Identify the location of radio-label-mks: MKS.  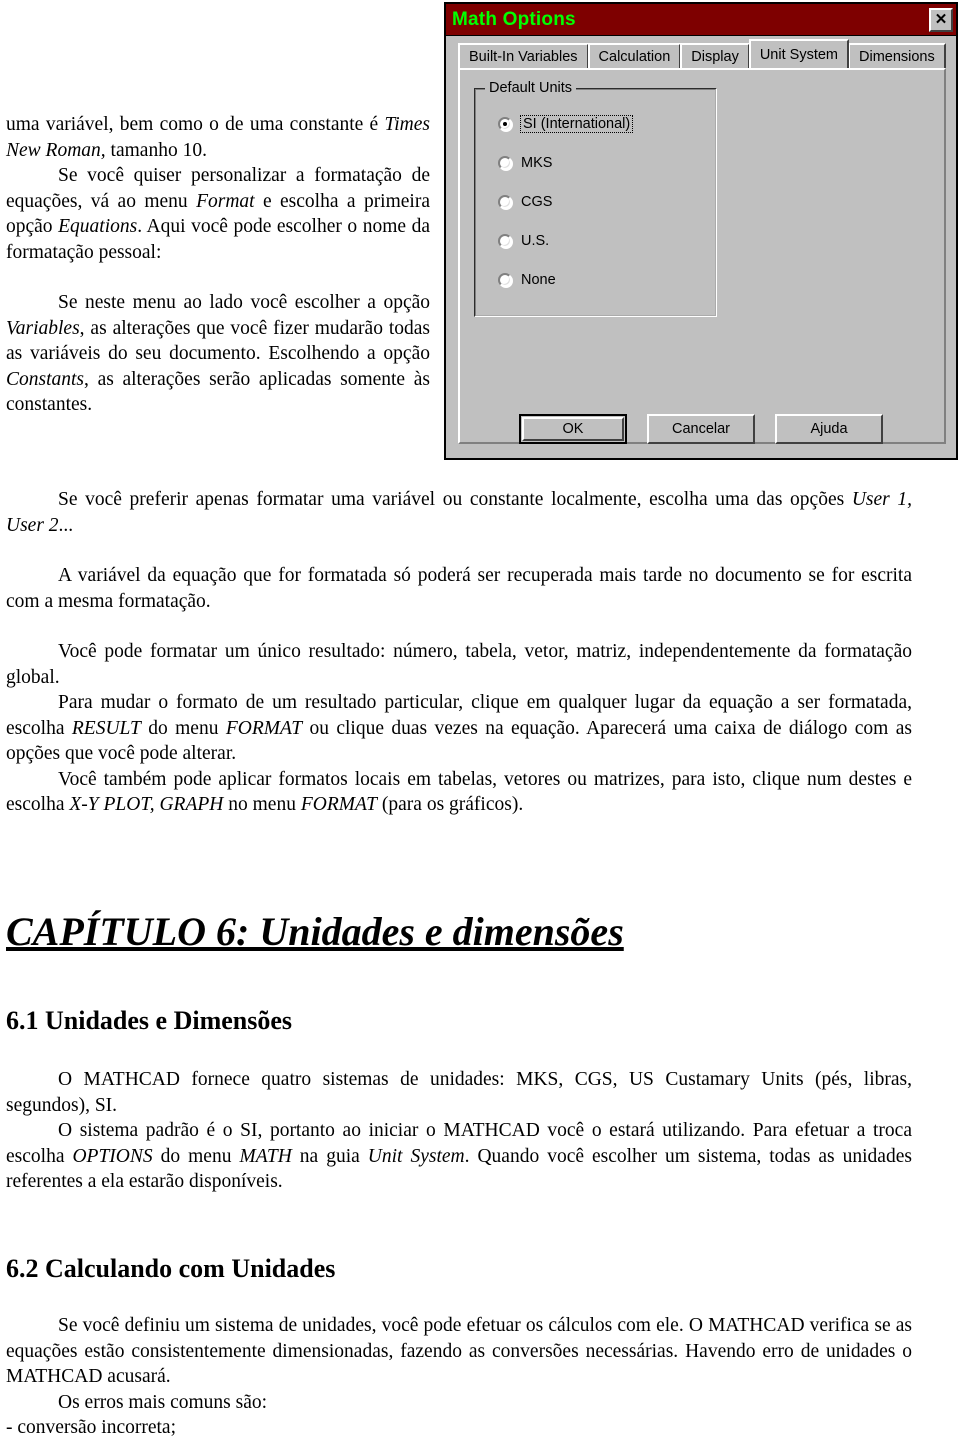
(537, 163).